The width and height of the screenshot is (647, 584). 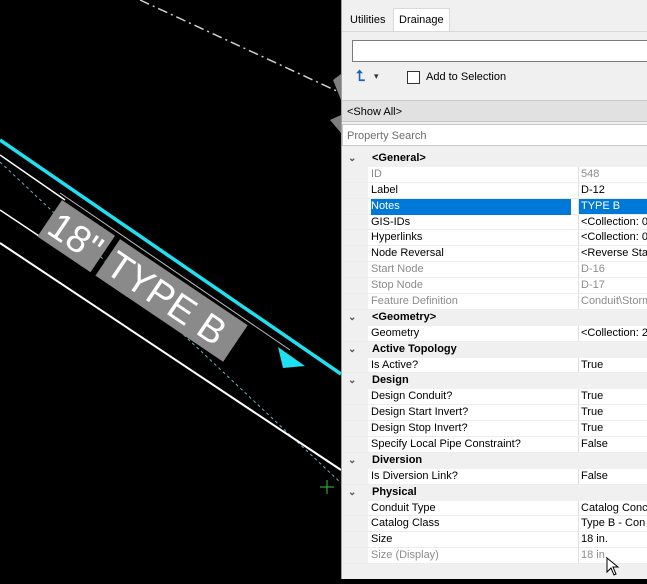 I want to click on property-row: Size (Display) 18 in., so click(x=494, y=556).